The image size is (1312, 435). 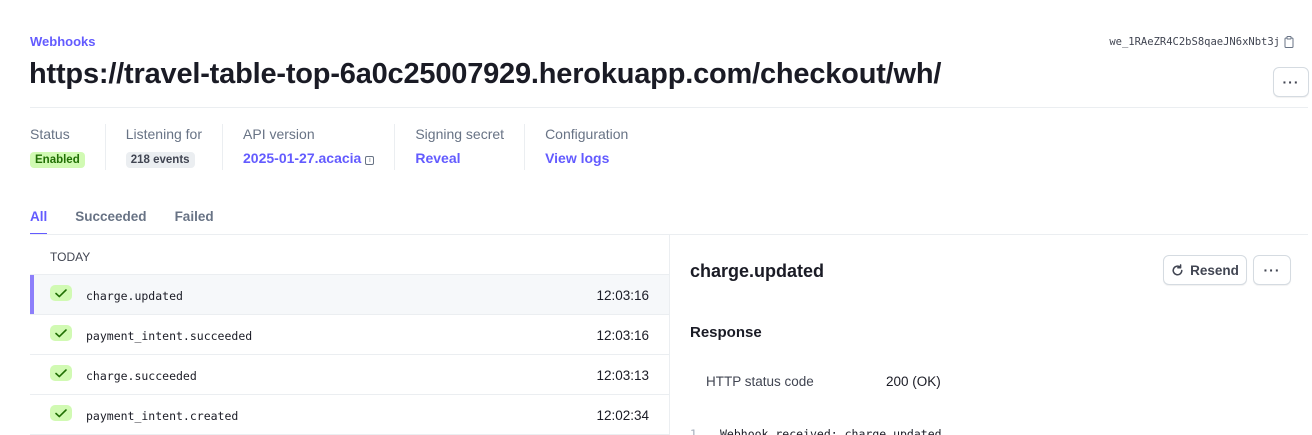 What do you see at coordinates (174, 147) in the screenshot?
I see `meta-listening: Listening for 218 events` at bounding box center [174, 147].